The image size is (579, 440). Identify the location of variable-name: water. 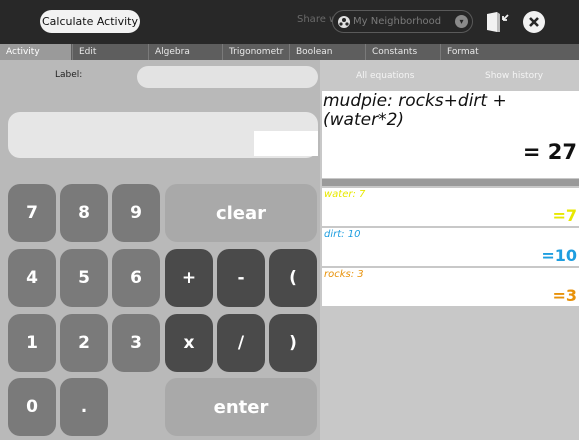
(338, 194).